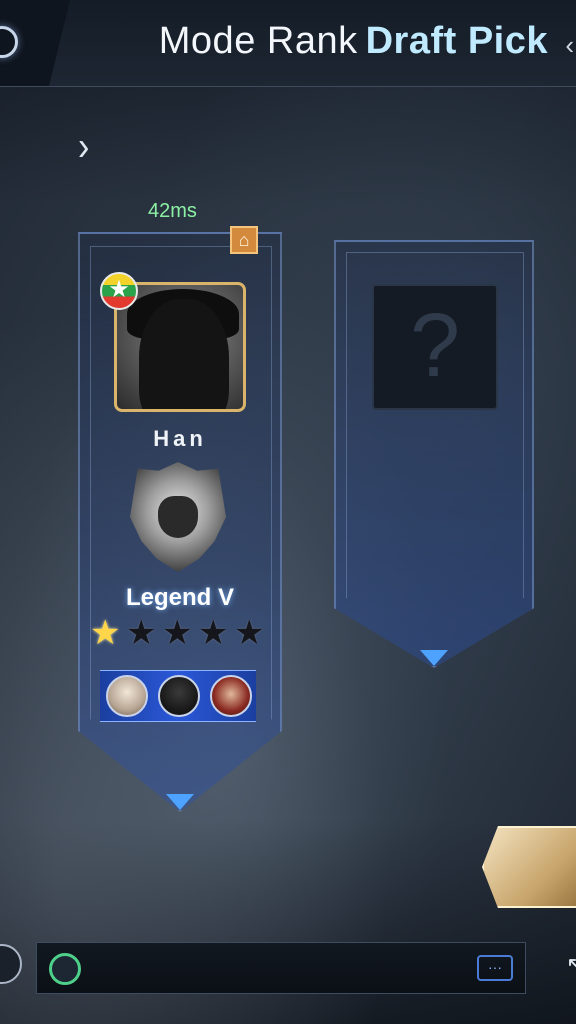 This screenshot has width=576, height=1024. What do you see at coordinates (569, 45) in the screenshot?
I see `chevron-left-icon: ‹` at bounding box center [569, 45].